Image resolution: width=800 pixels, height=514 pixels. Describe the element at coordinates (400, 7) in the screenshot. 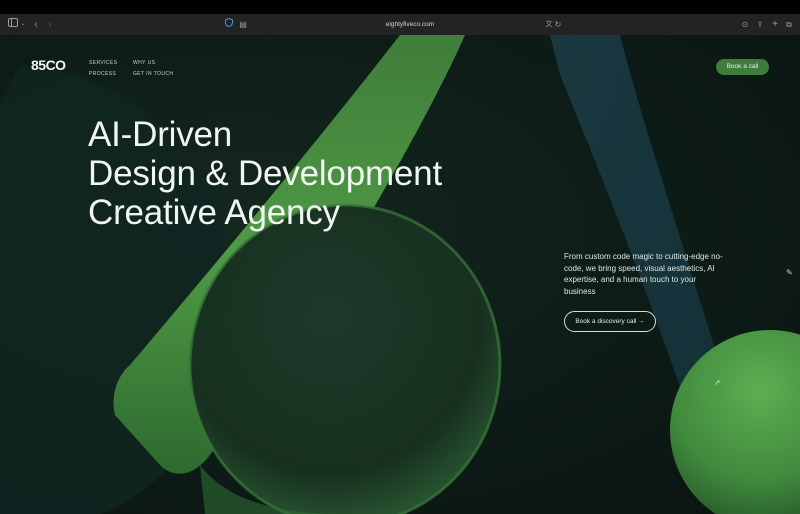

I see `top-bar` at that location.